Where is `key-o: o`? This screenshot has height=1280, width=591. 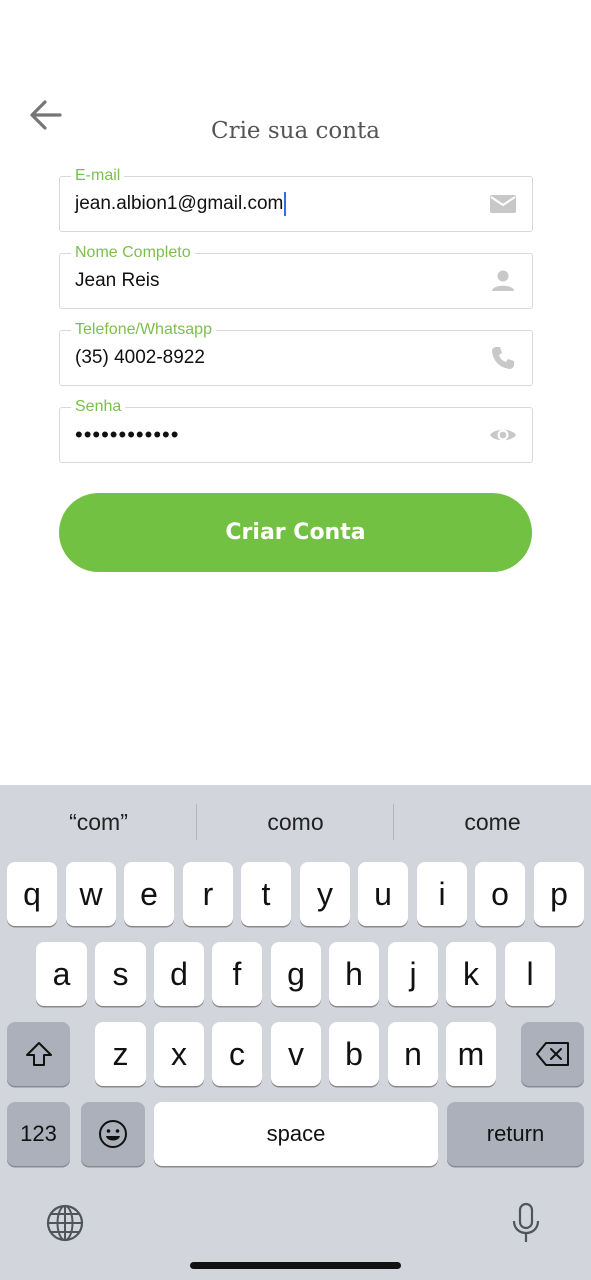
key-o: o is located at coordinates (500, 894).